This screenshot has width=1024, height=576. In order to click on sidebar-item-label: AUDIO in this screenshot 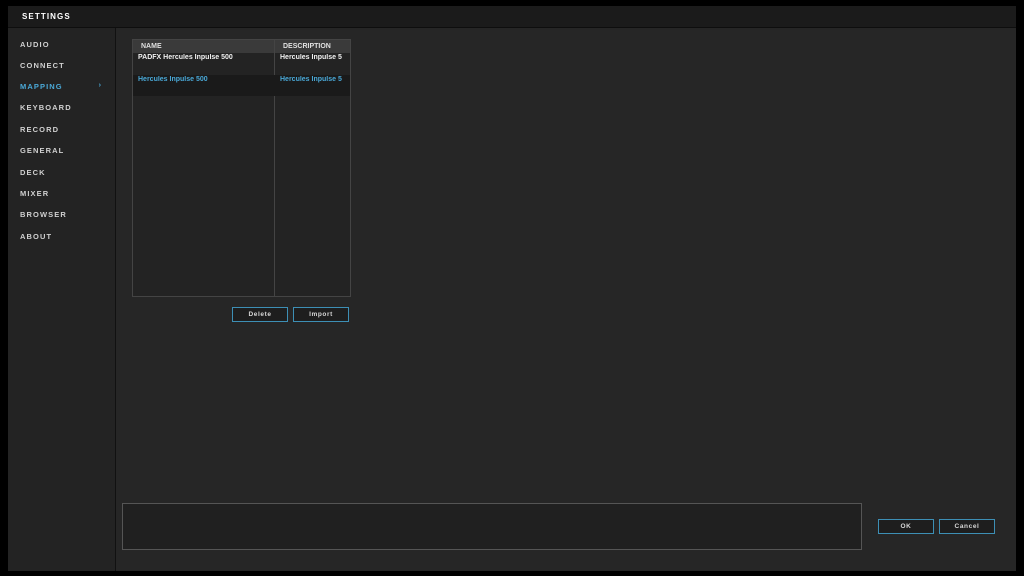, I will do `click(35, 44)`.